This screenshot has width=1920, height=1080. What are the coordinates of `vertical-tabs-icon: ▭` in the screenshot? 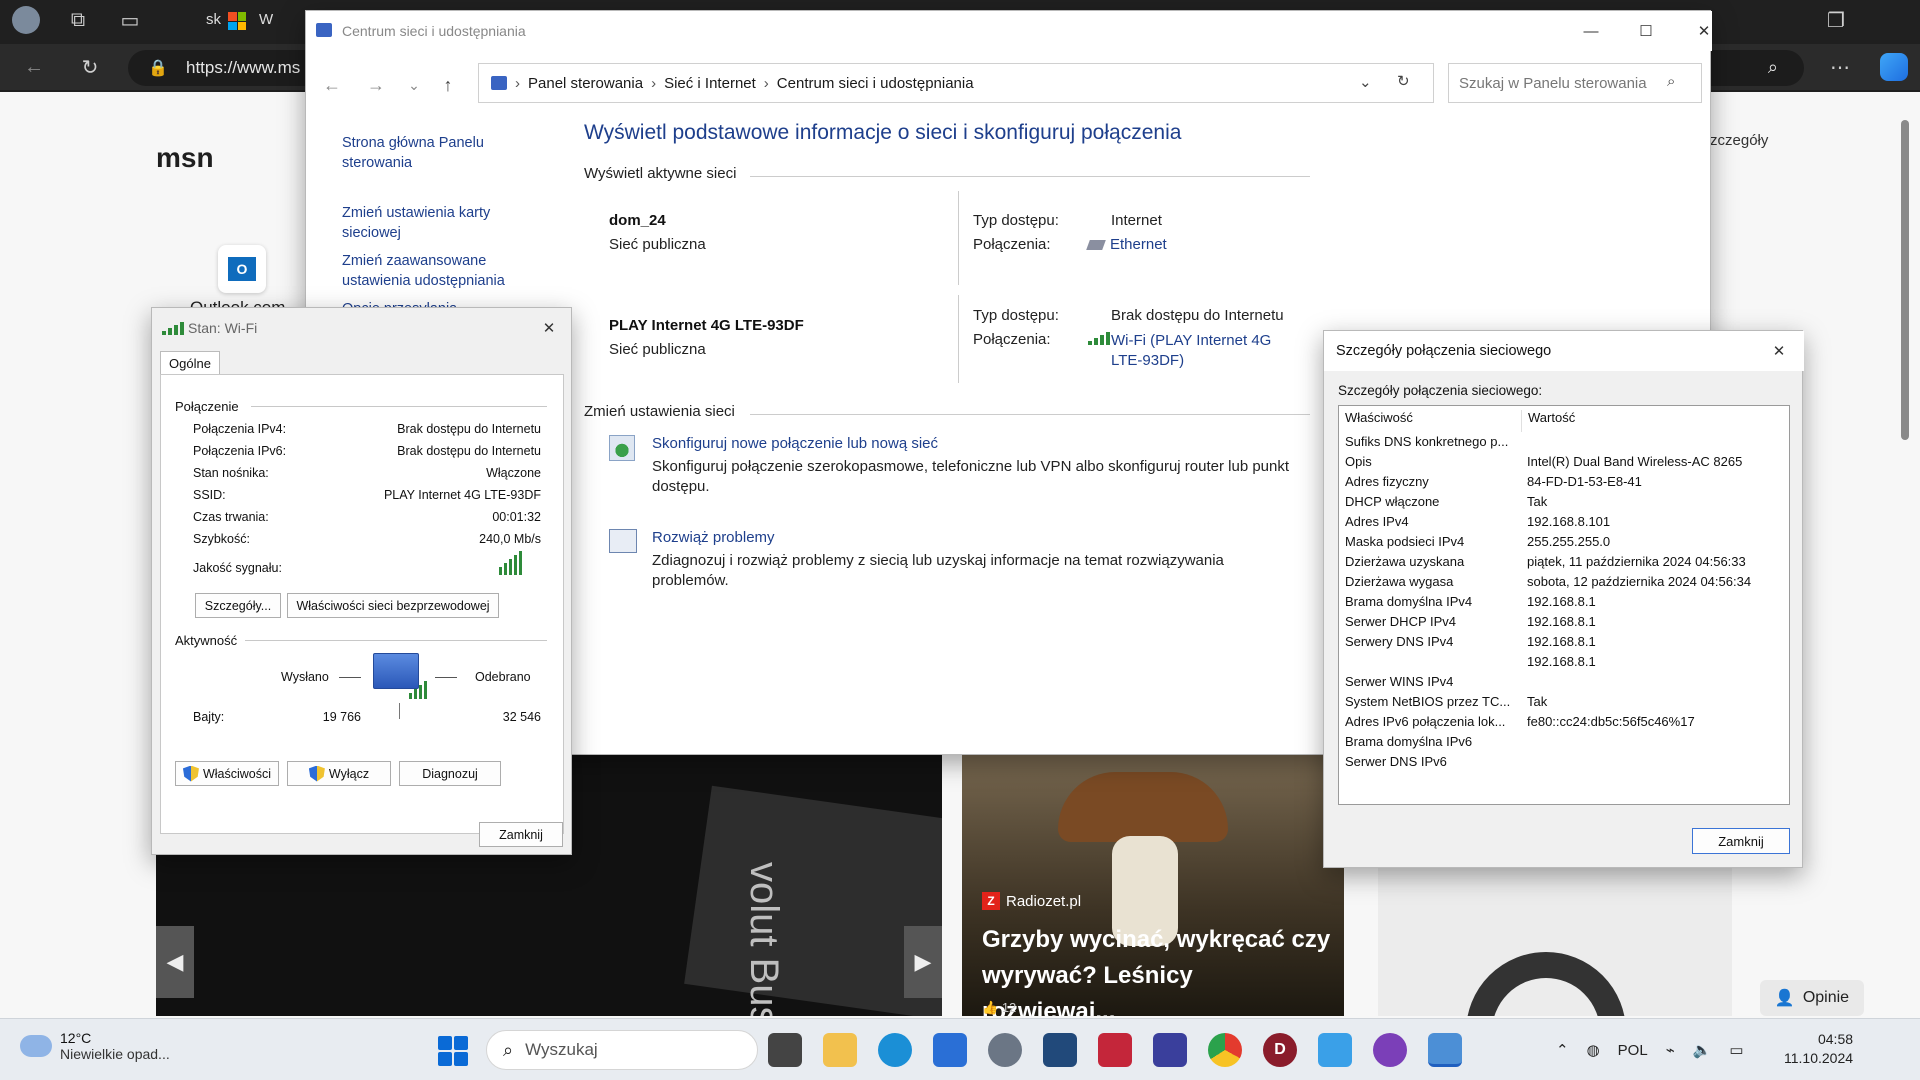 It's located at (130, 20).